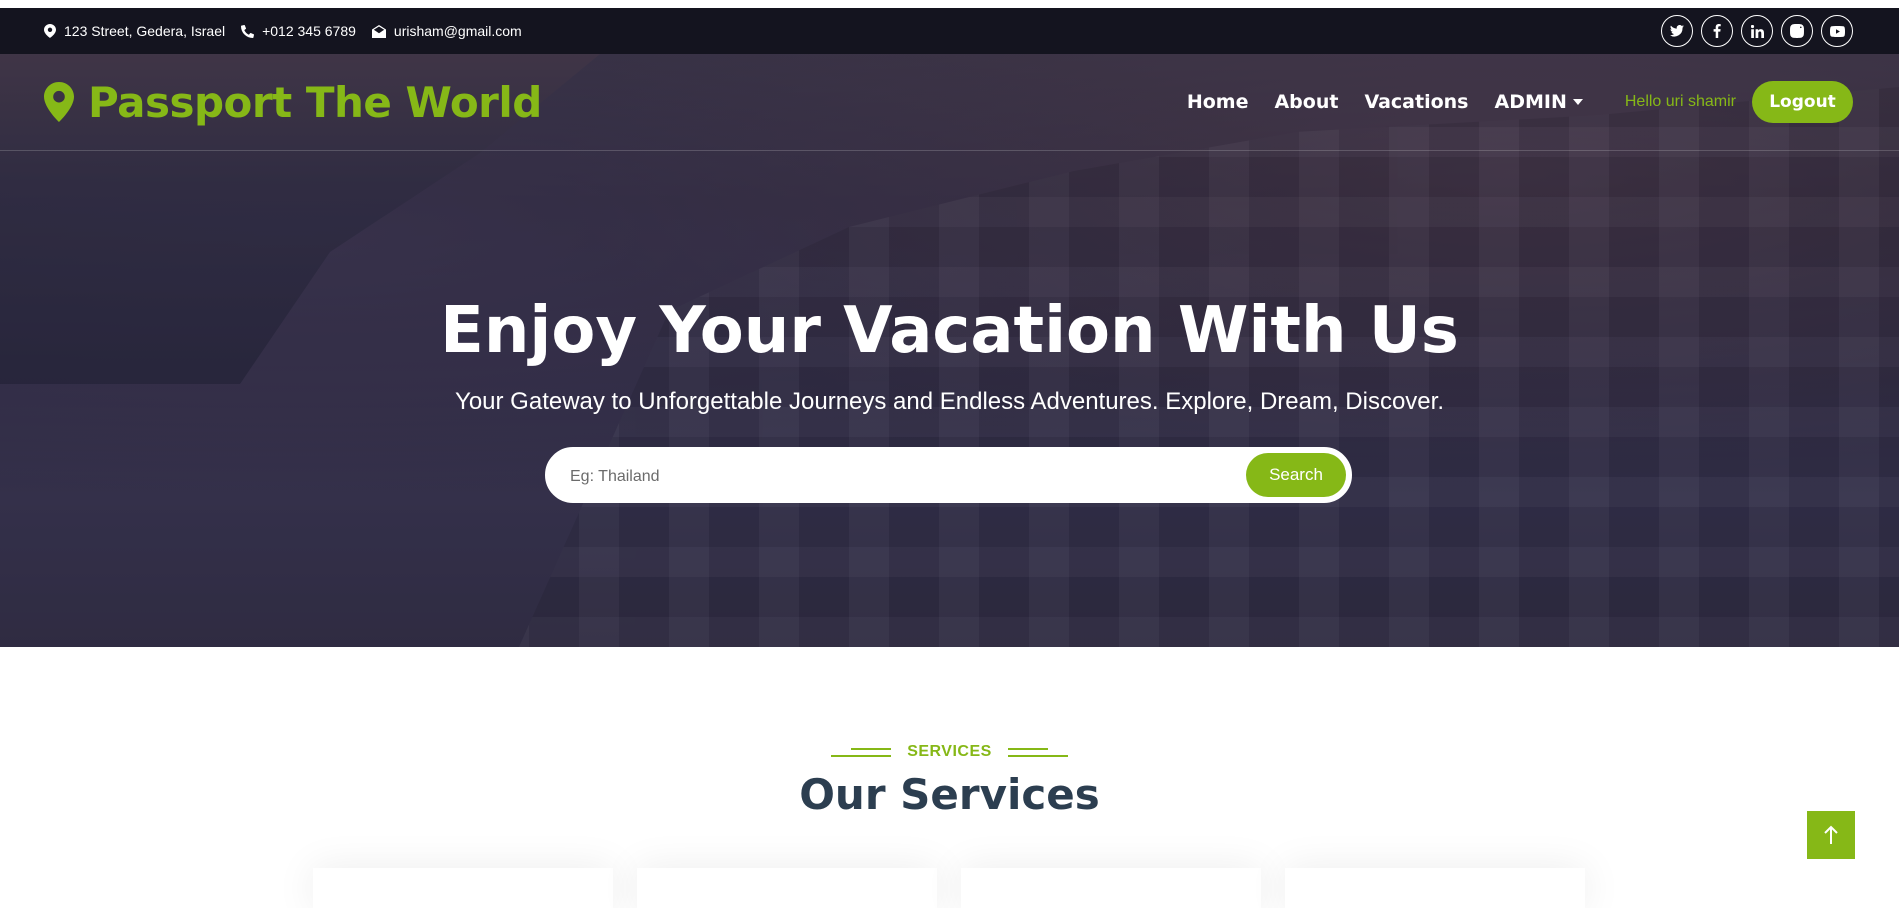 The width and height of the screenshot is (1899, 908). I want to click on search-button: Search, so click(1296, 475).